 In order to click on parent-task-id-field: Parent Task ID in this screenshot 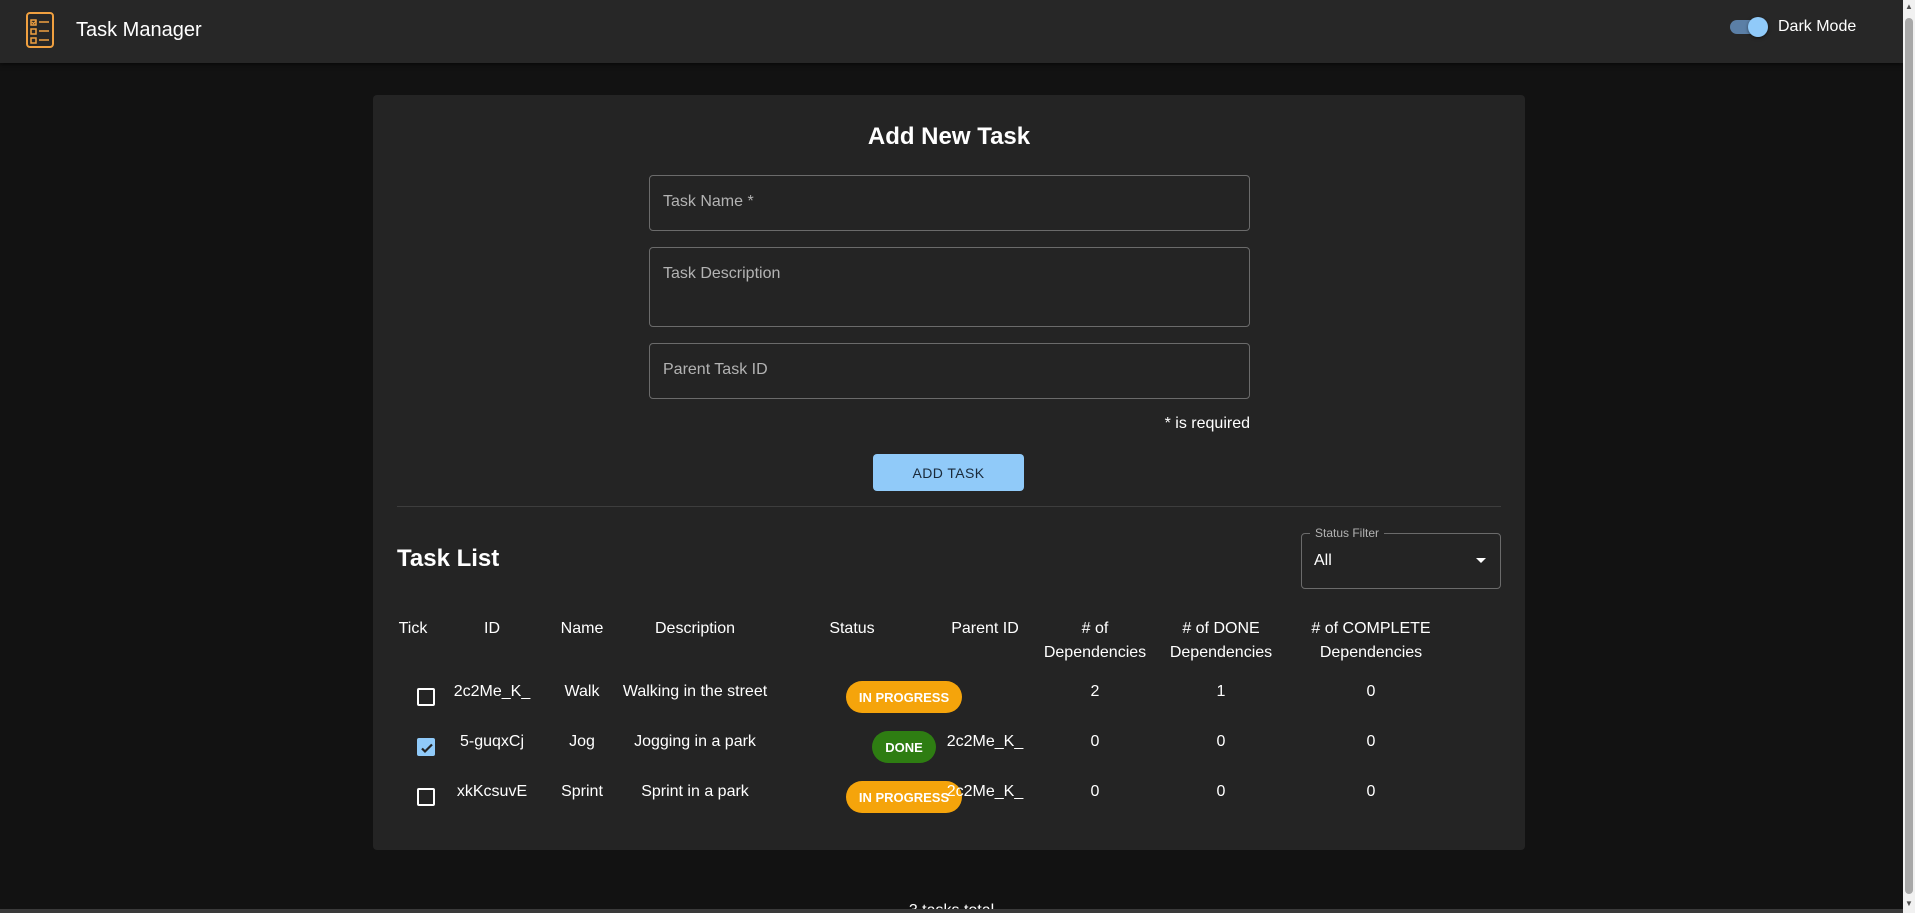, I will do `click(949, 371)`.